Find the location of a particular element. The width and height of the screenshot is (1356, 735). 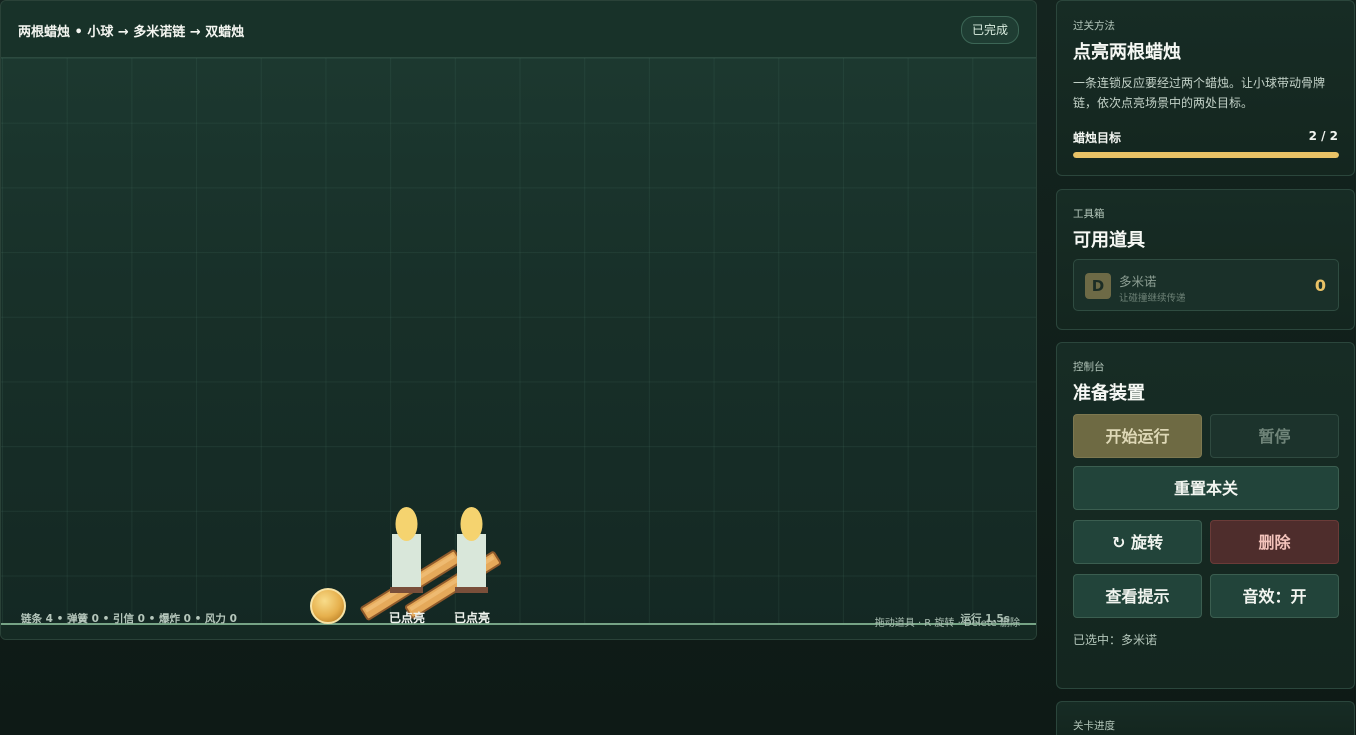

selected-tool-text: 已选中：多米诺 is located at coordinates (1115, 640).